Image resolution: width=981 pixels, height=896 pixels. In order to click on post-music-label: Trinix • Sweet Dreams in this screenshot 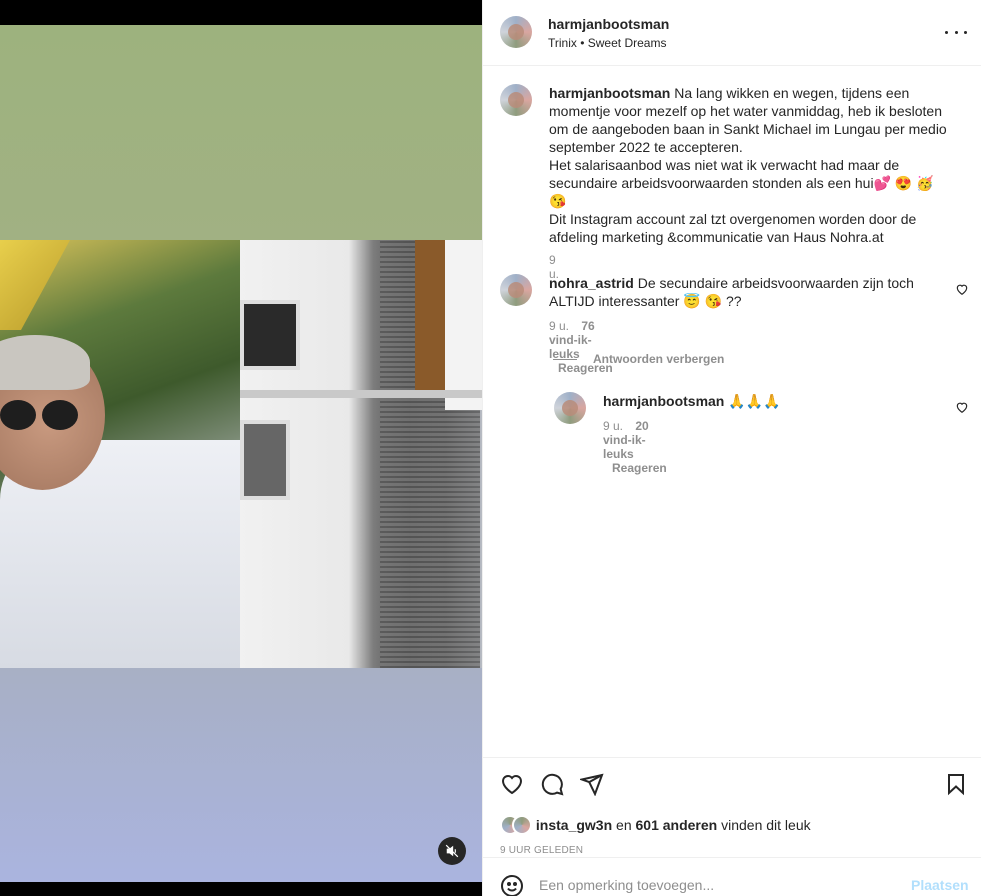, I will do `click(607, 43)`.